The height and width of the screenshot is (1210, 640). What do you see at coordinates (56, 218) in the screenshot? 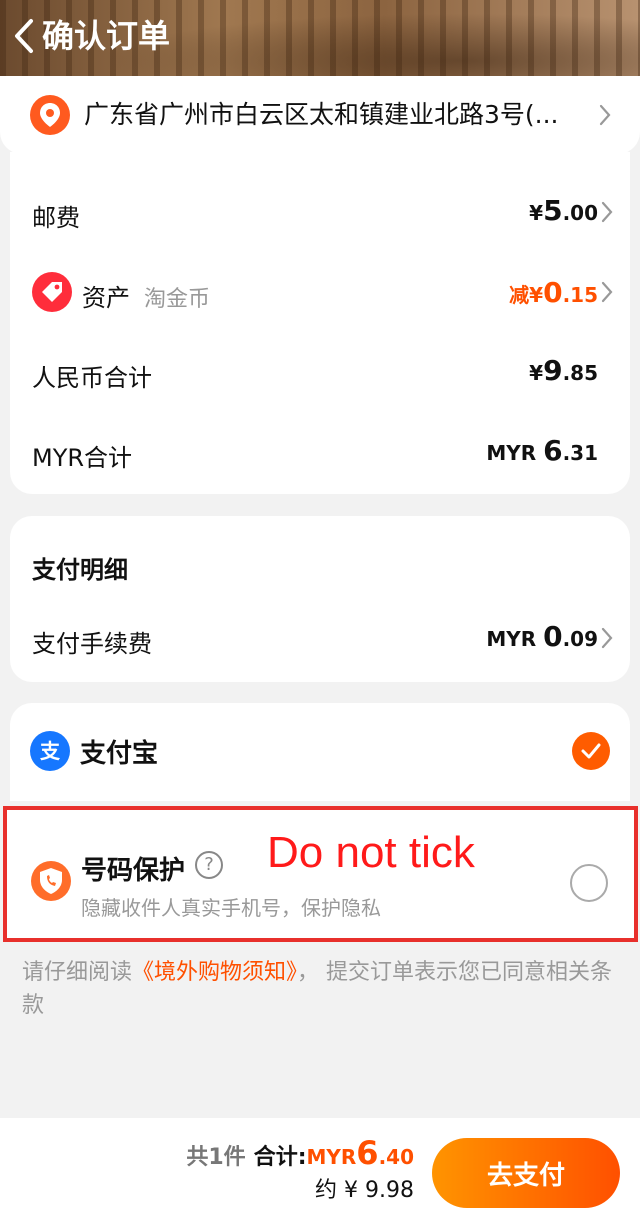
I see `shipping-label: 邮费` at bounding box center [56, 218].